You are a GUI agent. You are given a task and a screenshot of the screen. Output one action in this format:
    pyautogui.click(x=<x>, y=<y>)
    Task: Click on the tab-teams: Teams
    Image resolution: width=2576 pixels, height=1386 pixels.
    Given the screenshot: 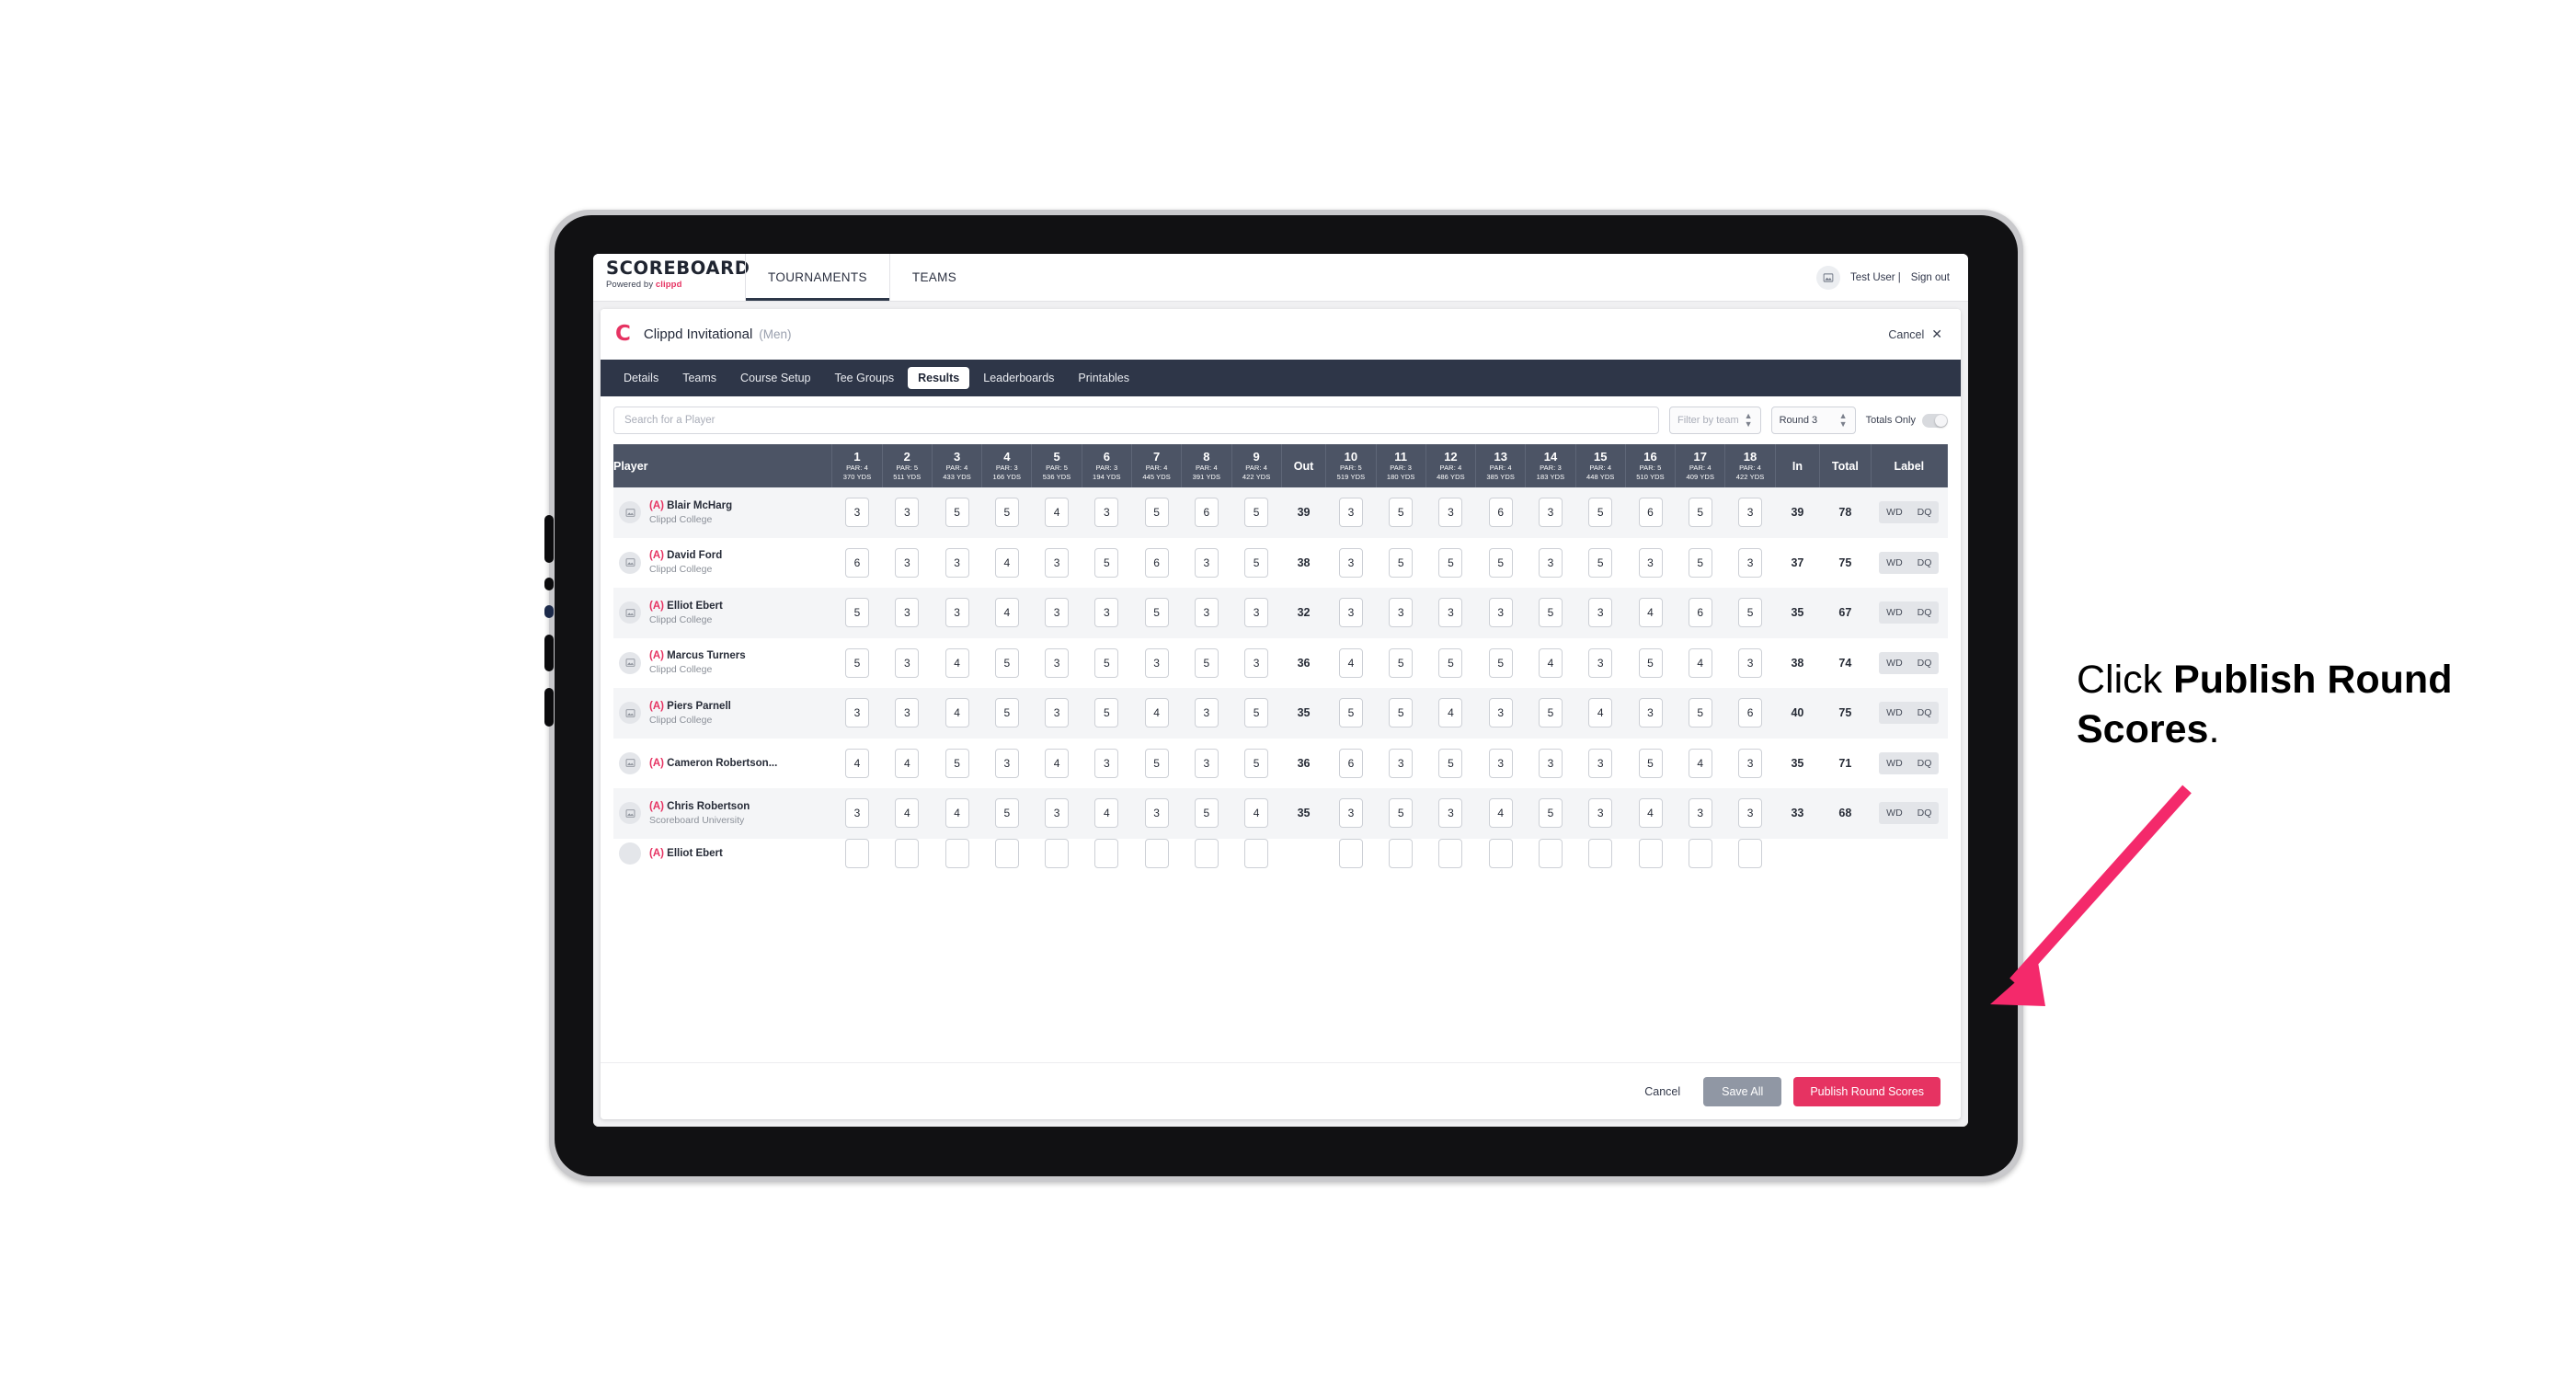 What is the action you would take?
    pyautogui.click(x=699, y=378)
    